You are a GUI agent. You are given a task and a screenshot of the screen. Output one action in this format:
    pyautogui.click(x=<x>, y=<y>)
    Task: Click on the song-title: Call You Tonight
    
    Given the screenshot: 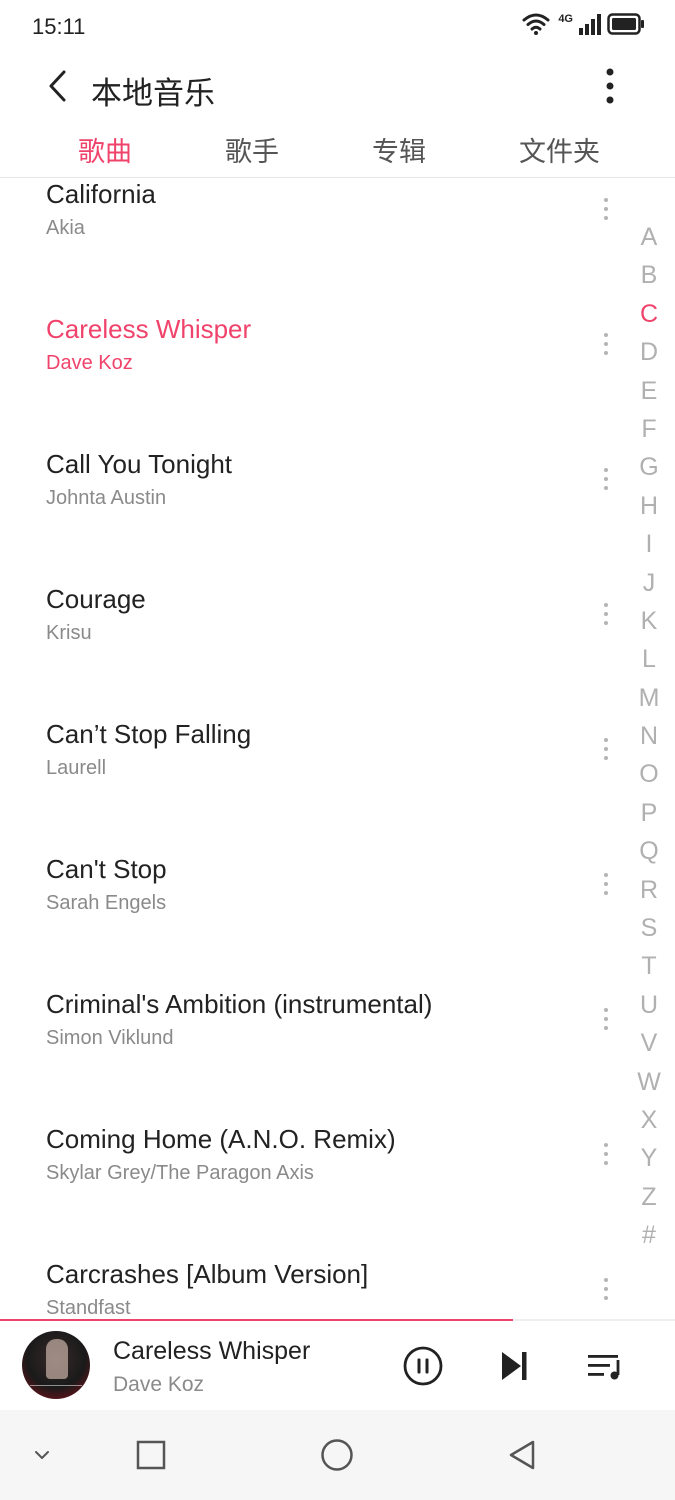 What is the action you would take?
    pyautogui.click(x=139, y=464)
    